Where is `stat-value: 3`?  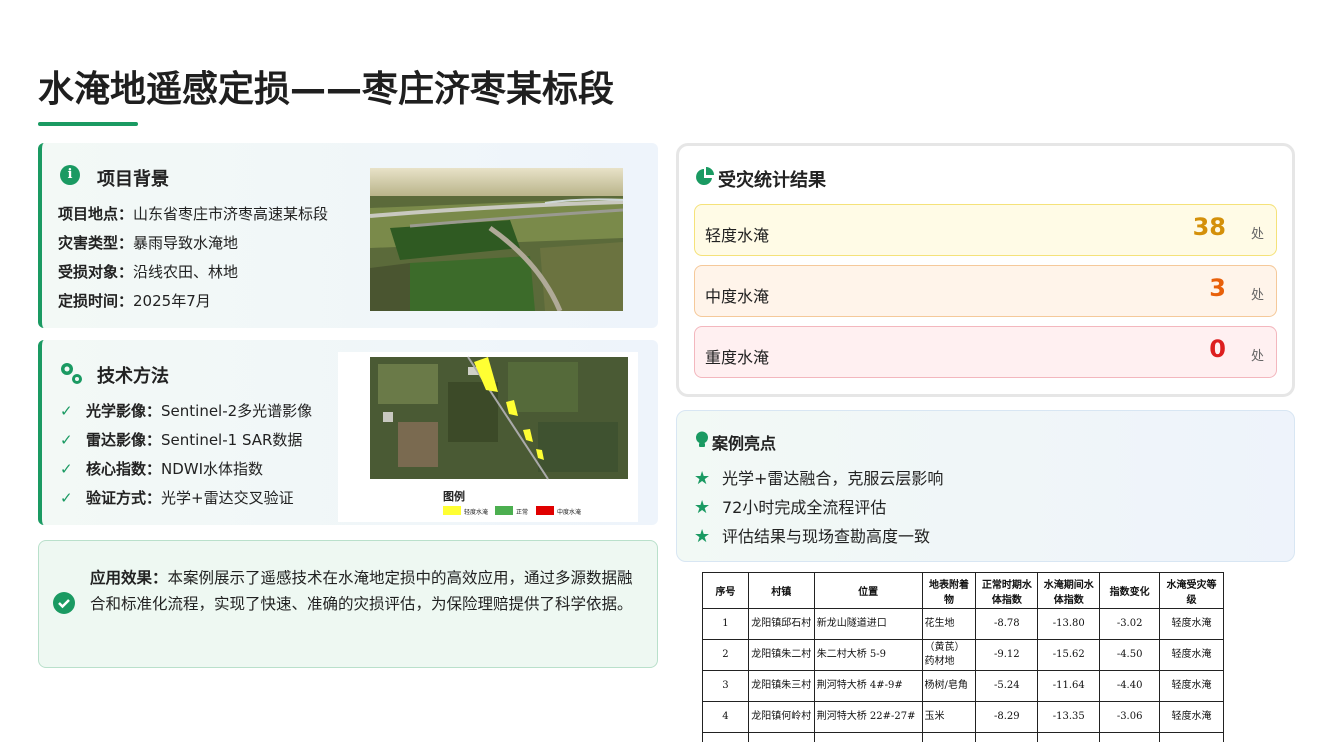 stat-value: 3 is located at coordinates (1217, 288).